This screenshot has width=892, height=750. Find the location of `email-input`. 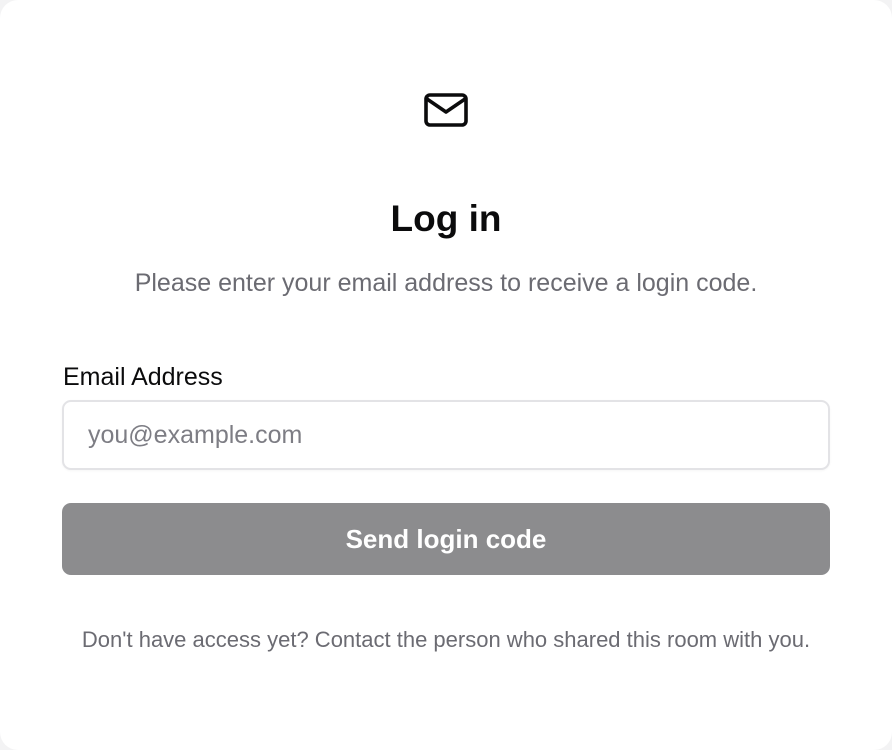

email-input is located at coordinates (446, 435).